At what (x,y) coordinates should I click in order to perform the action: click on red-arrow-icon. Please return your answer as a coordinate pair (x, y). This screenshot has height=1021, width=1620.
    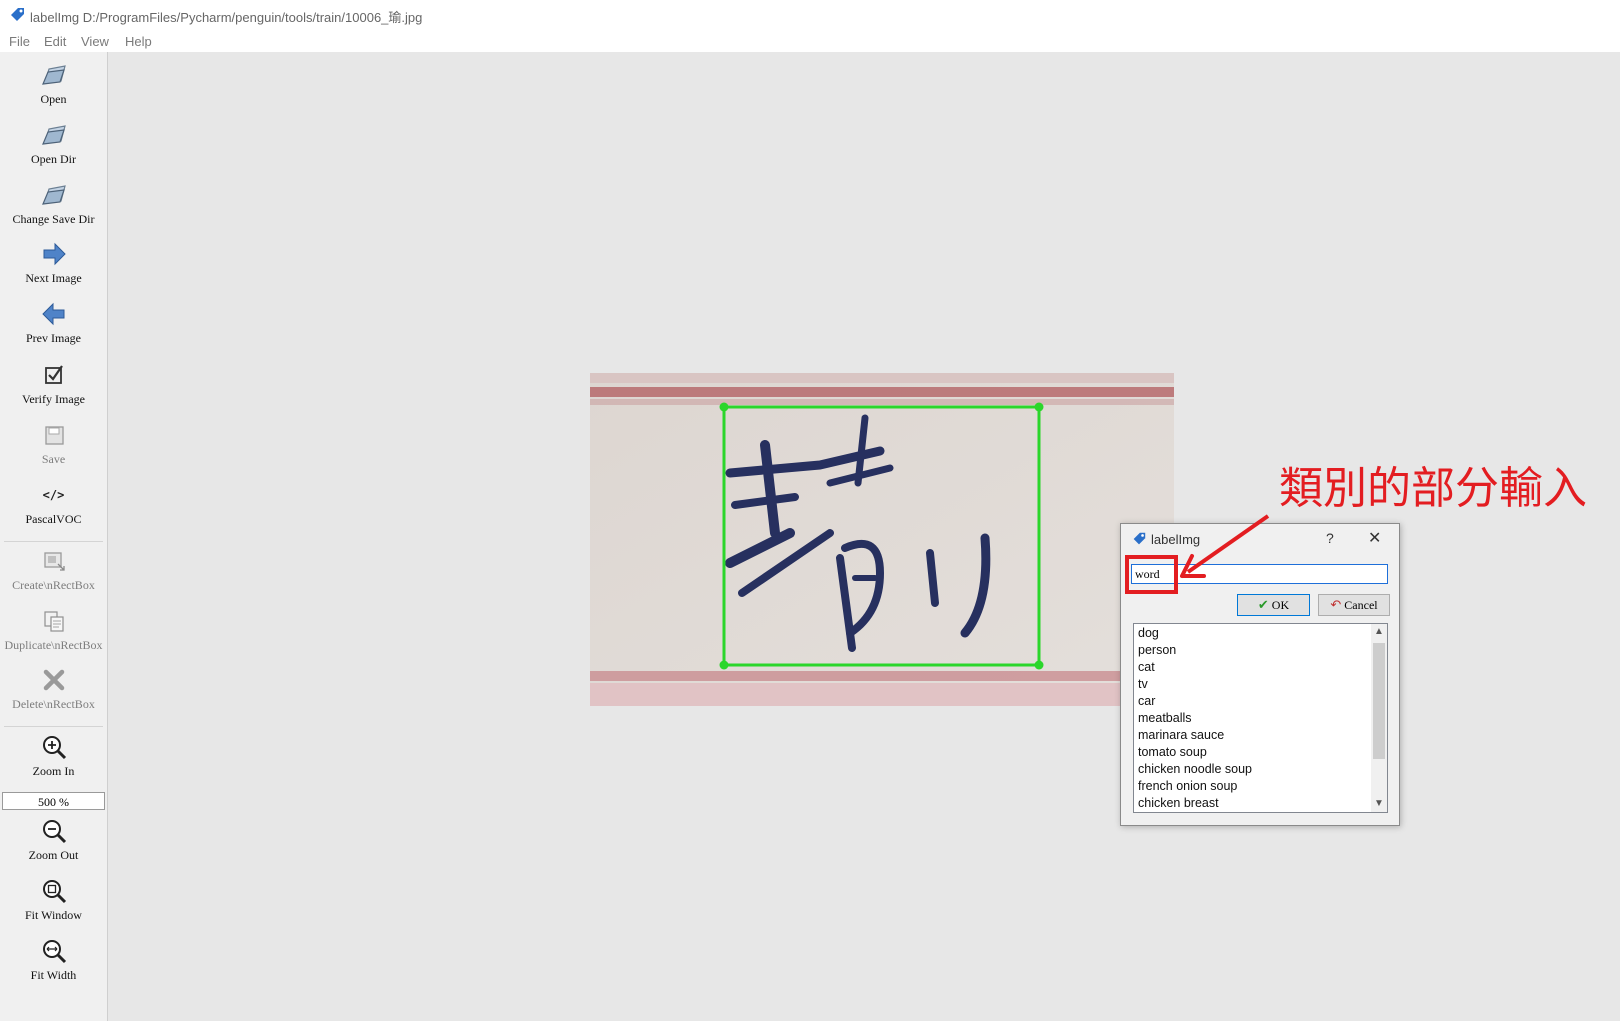
    Looking at the image, I should click on (1228, 544).